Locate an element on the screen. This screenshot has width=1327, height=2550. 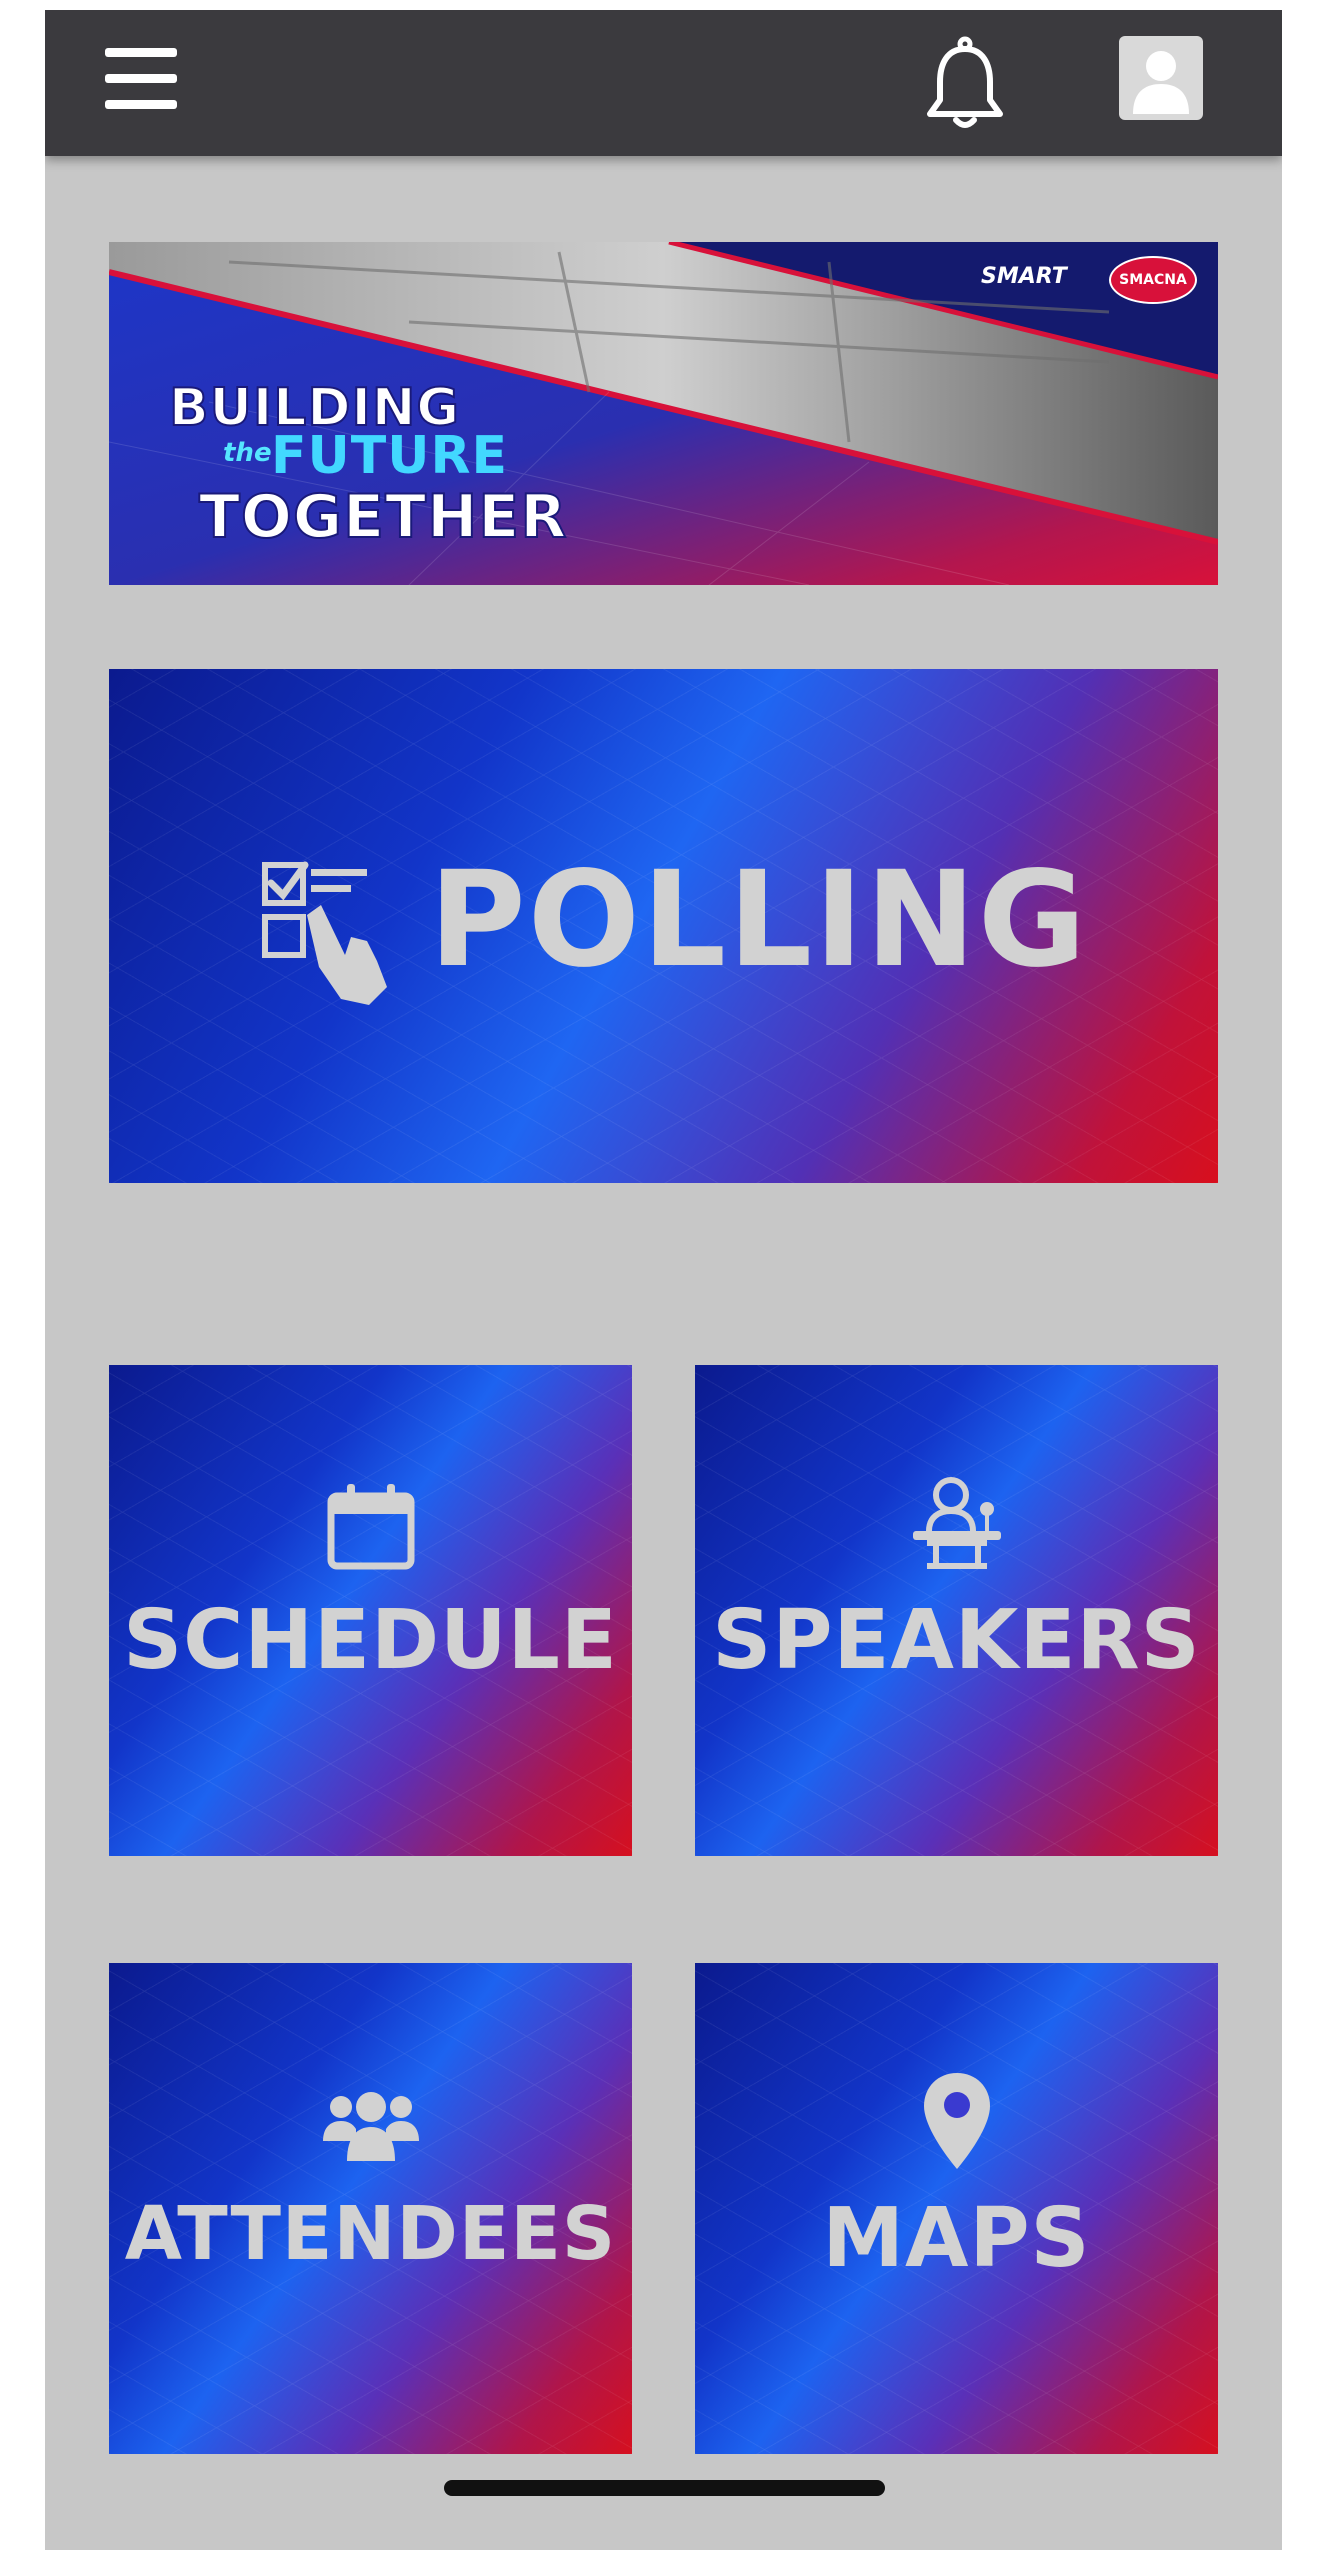
attendees-label: ATTENDEES is located at coordinates (370, 2234).